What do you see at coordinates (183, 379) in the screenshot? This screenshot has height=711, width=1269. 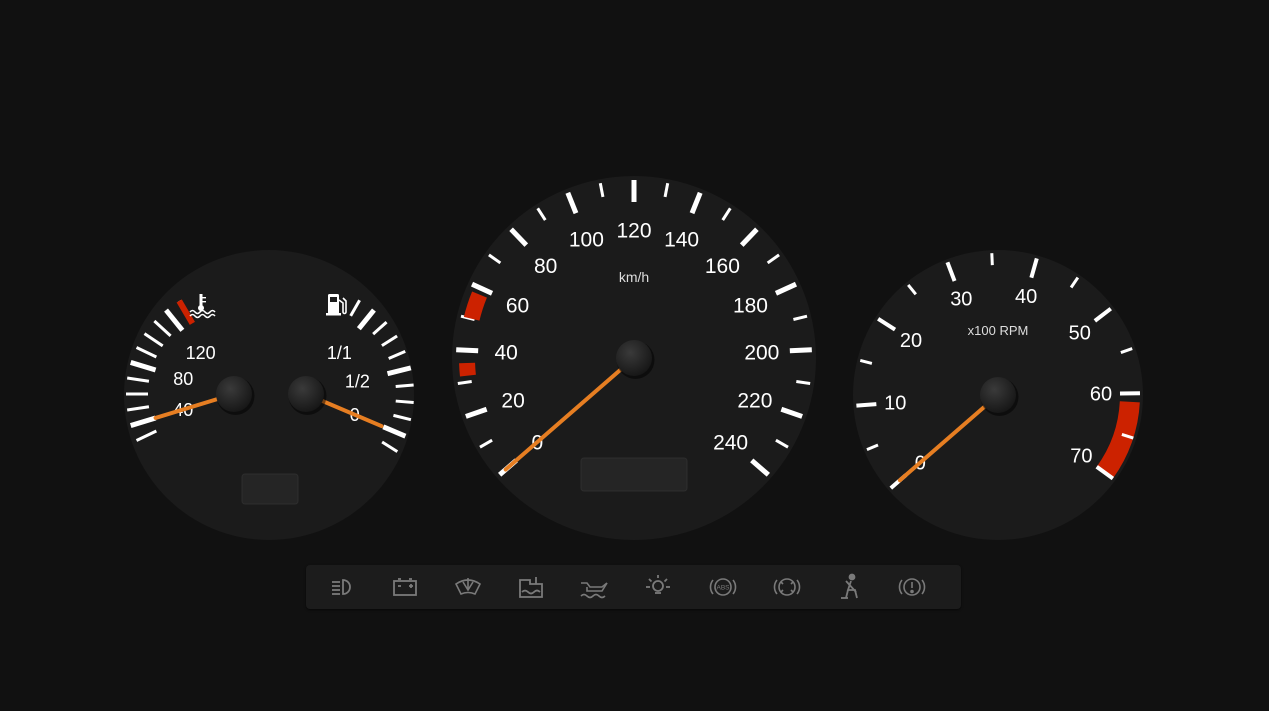 I see `temp-label: 80` at bounding box center [183, 379].